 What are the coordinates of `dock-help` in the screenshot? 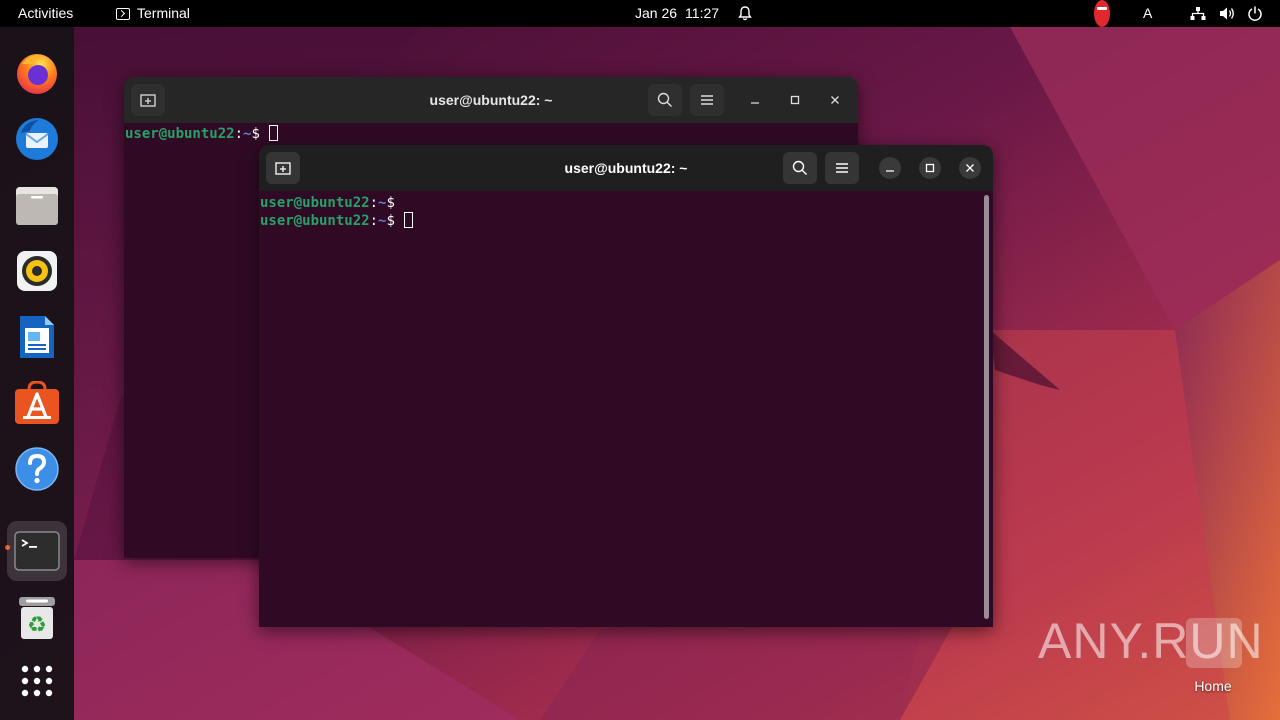 It's located at (37, 469).